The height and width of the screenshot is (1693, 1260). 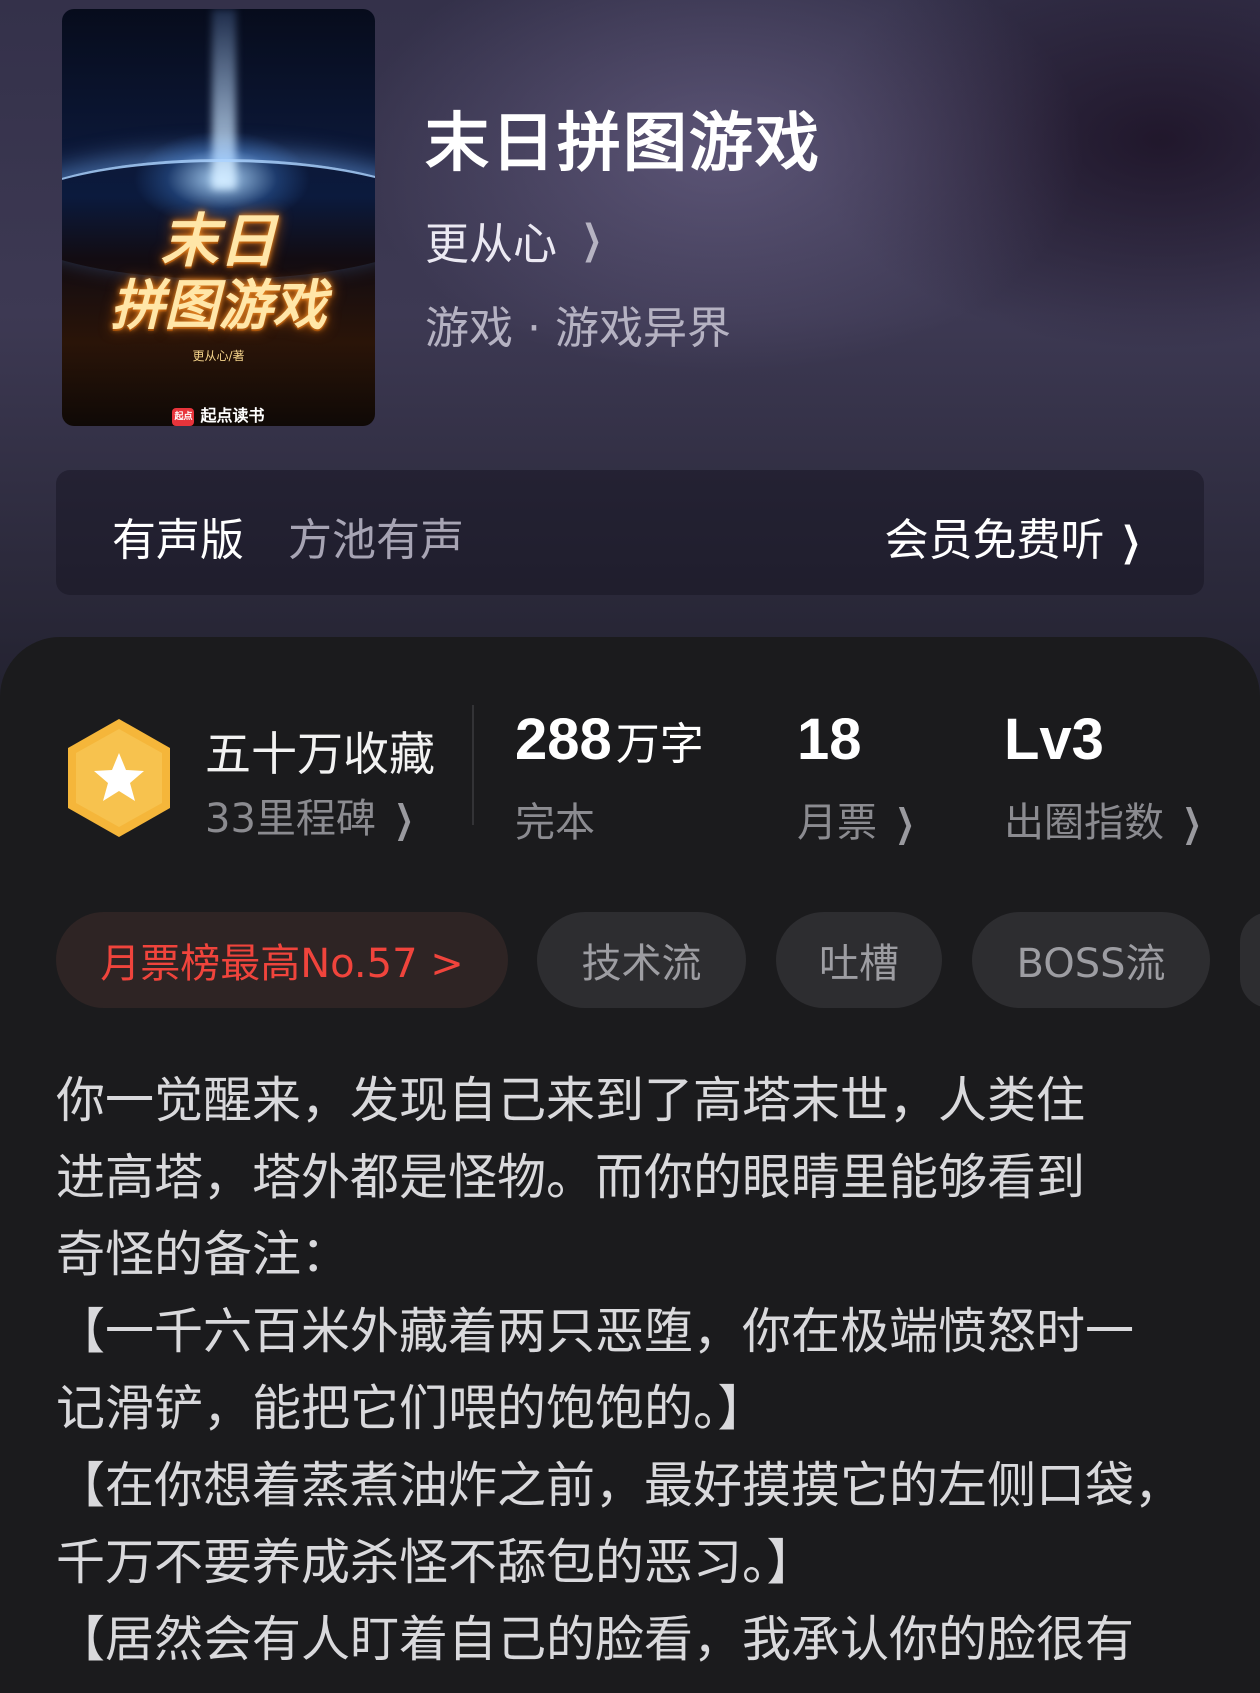 I want to click on publisher-name: 起点读书, so click(x=232, y=415).